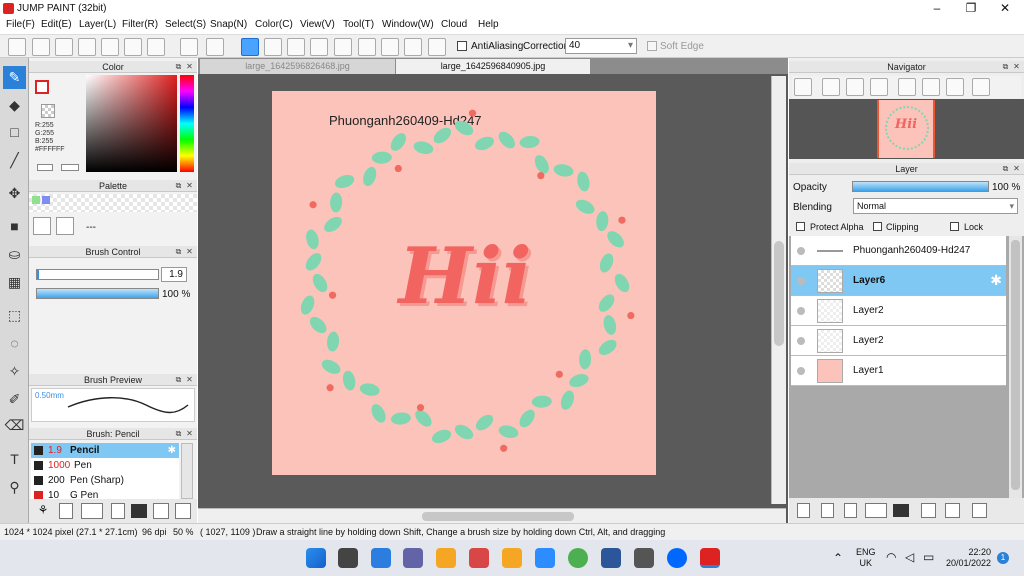 This screenshot has width=1024, height=576. I want to click on snap-parallel-icon, so click(273, 47).